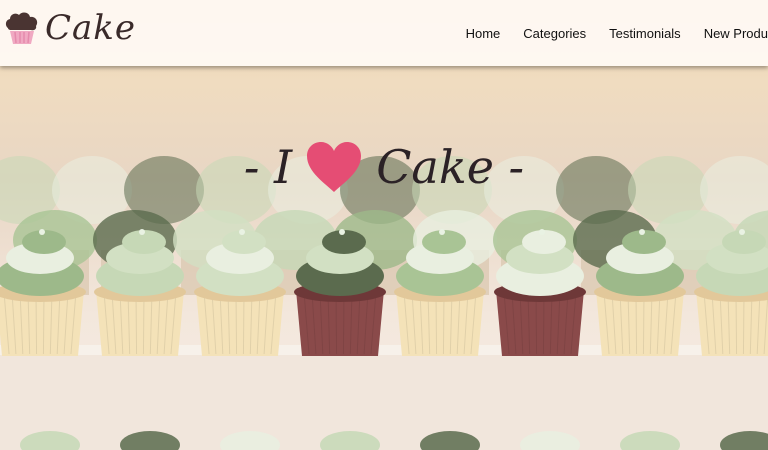  Describe the element at coordinates (645, 33) in the screenshot. I see `nav-testimonials: Testimonials` at that location.